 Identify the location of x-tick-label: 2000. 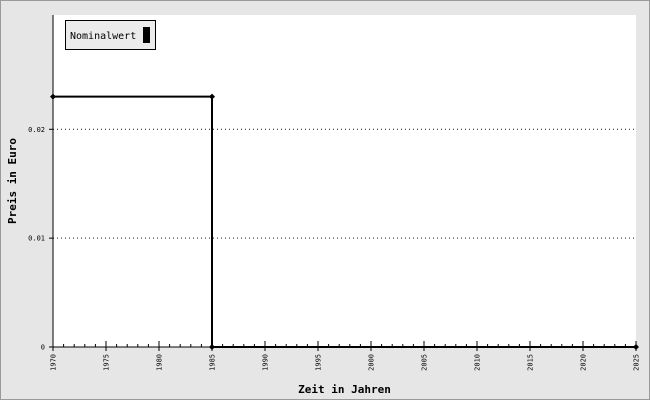
(372, 362).